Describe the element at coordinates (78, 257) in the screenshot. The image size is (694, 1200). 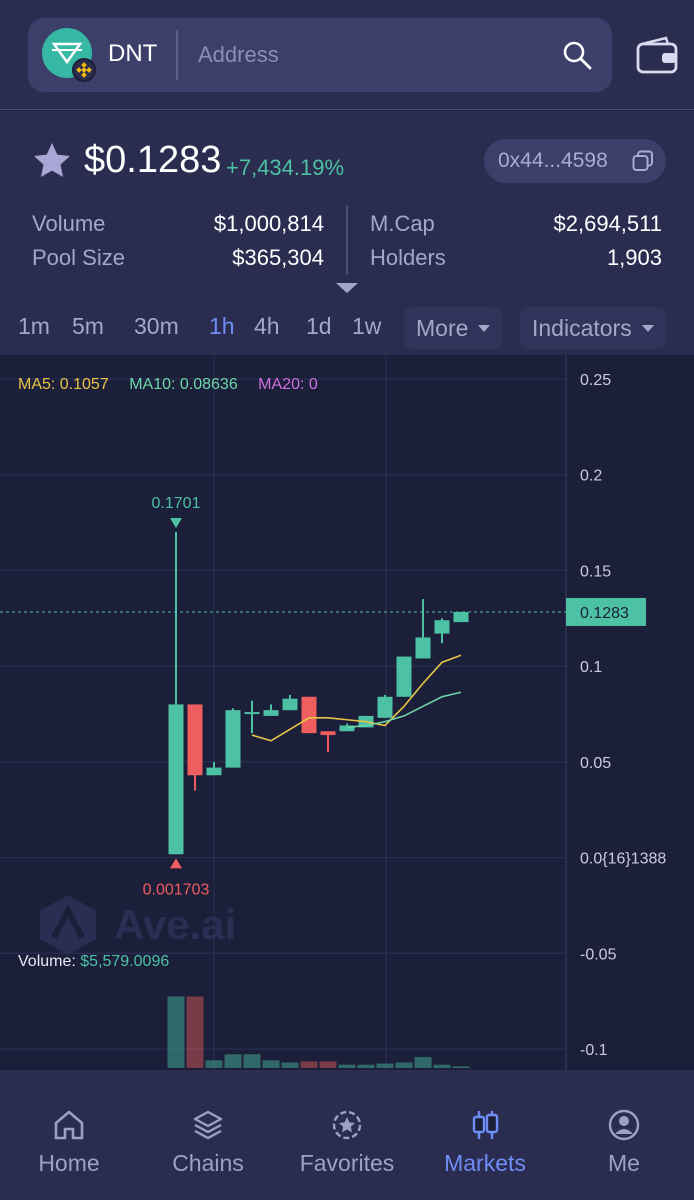
I see `pool-size-label: Pool Size` at that location.